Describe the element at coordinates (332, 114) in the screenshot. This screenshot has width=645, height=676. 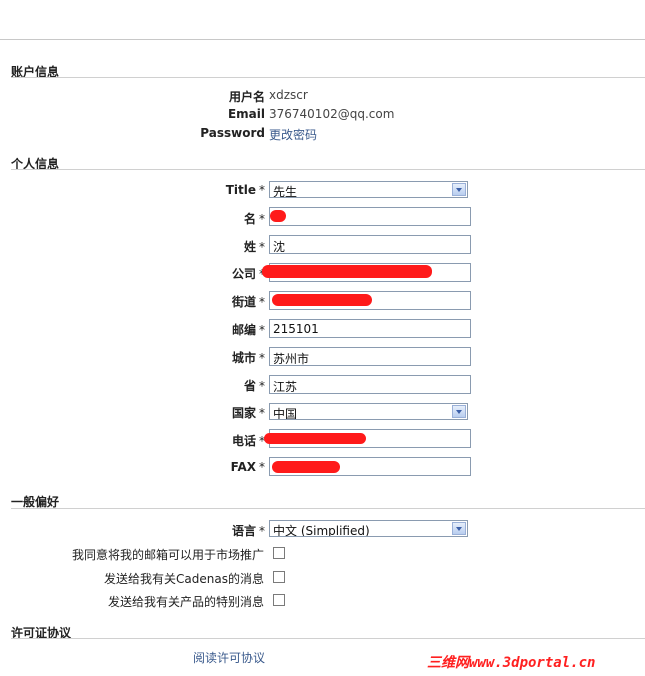
I see `email-value: 376740102@qq.com` at that location.